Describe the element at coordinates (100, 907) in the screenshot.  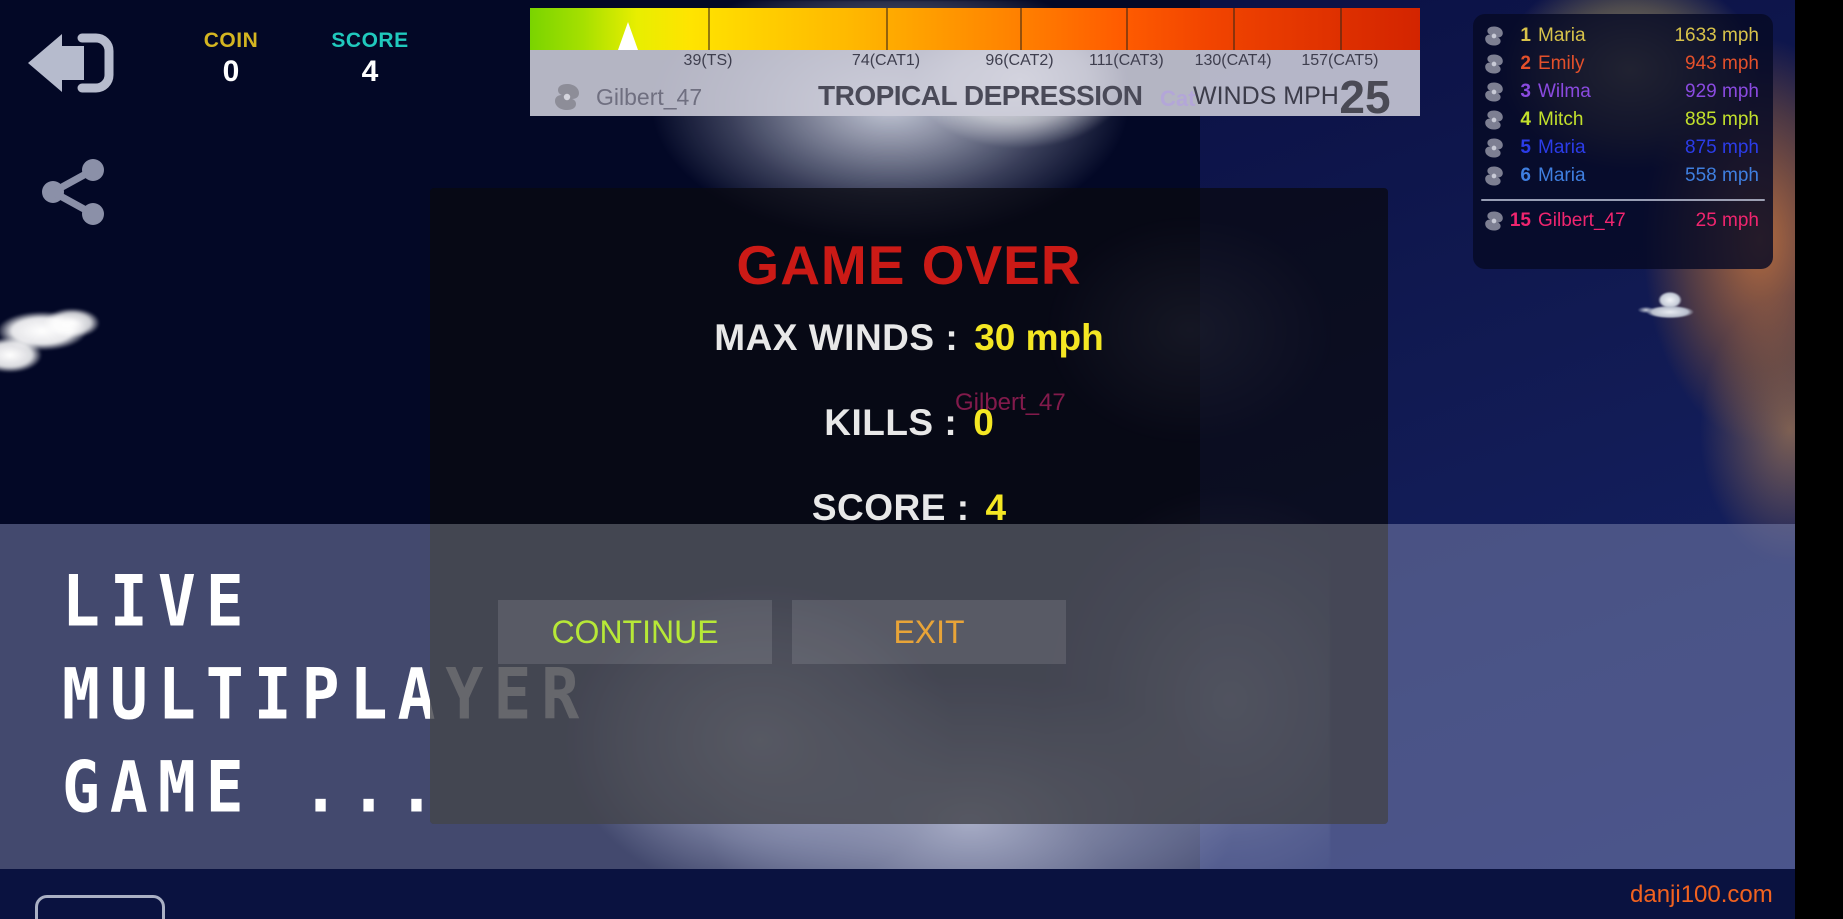
I see `bottom-nav-pill` at that location.